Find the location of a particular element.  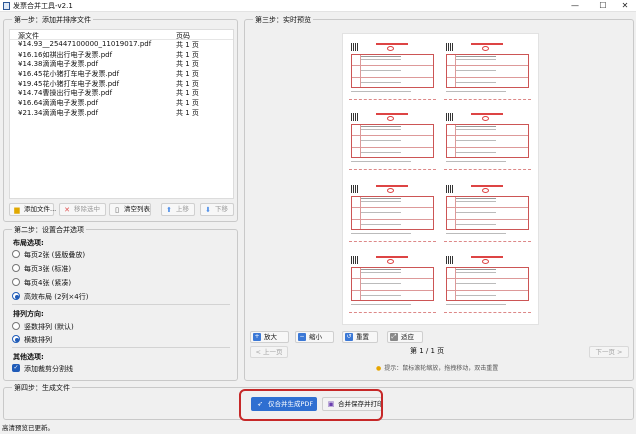

close-button: ✕ is located at coordinates (624, 6).